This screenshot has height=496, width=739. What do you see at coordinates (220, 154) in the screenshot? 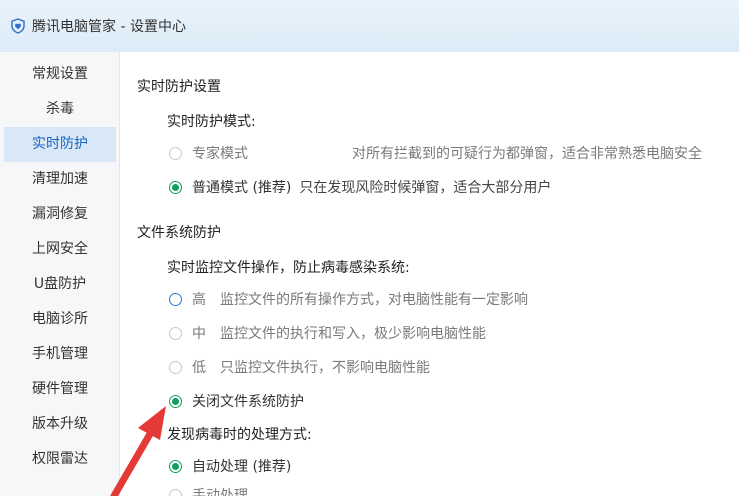
I see `option-label: 专家模式` at bounding box center [220, 154].